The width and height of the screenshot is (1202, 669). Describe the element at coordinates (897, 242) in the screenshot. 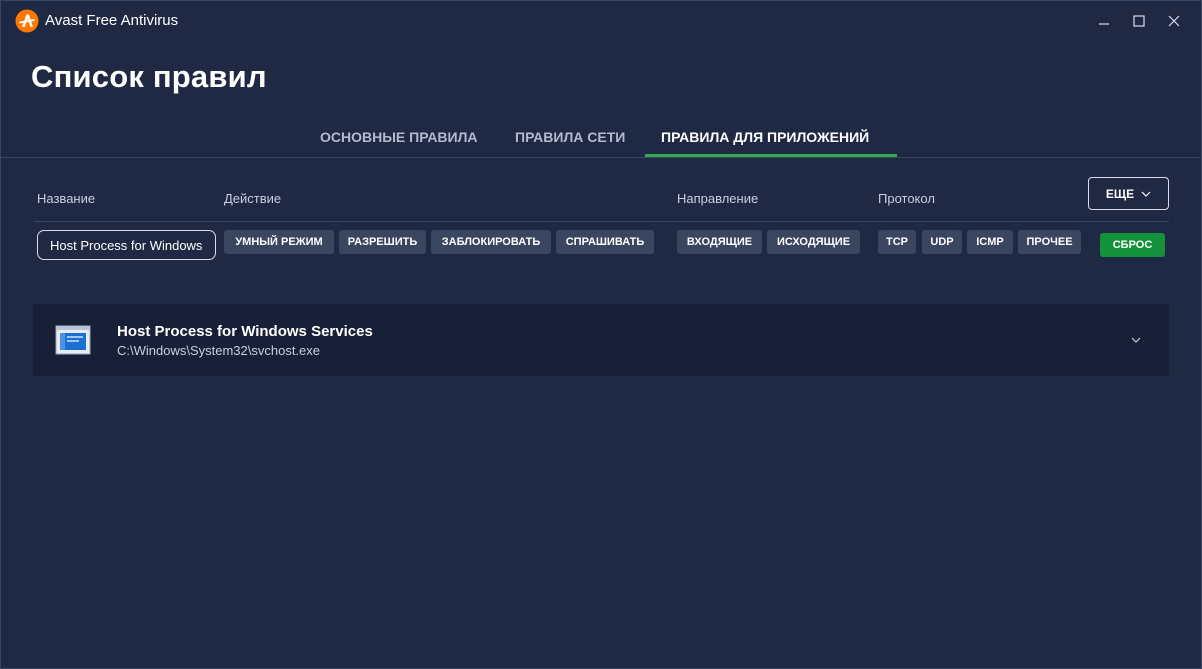

I see `protocol-chip-tcp: TCP` at that location.